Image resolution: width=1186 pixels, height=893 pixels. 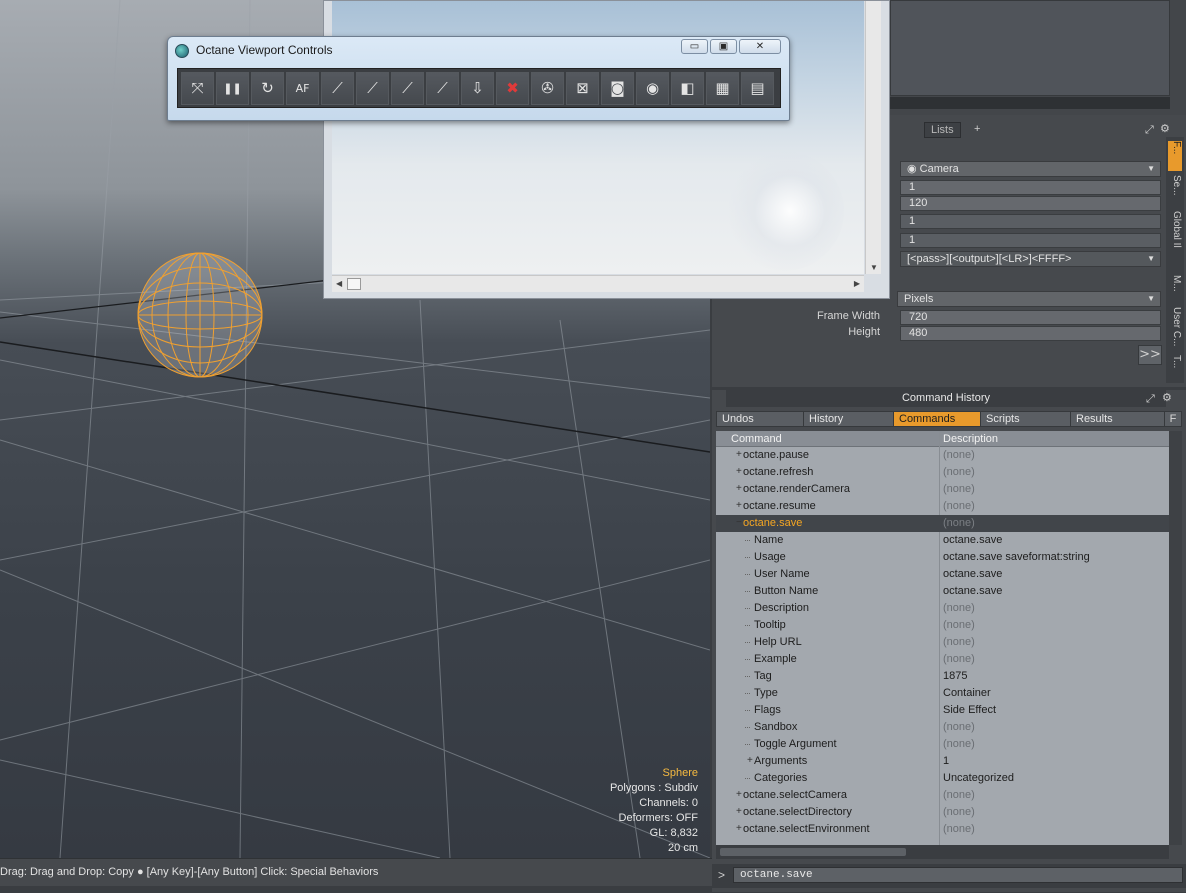 I want to click on command-property-row: Type Container, so click(x=942, y=693).